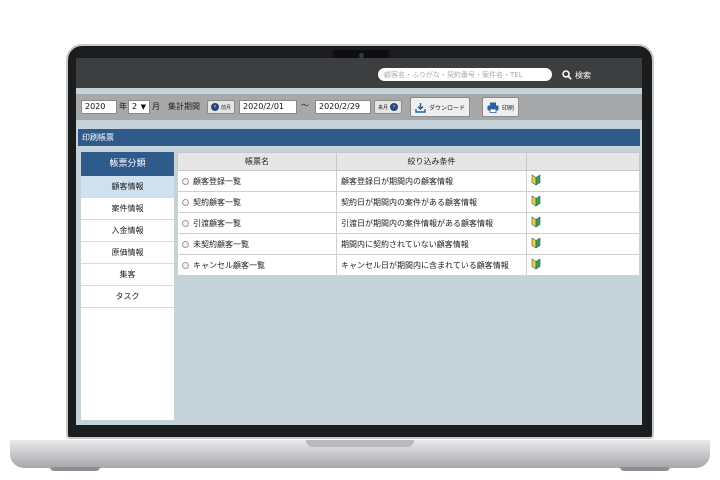 The width and height of the screenshot is (720, 480). Describe the element at coordinates (127, 253) in the screenshot. I see `sidebar-item-cost: 原価情報` at that location.